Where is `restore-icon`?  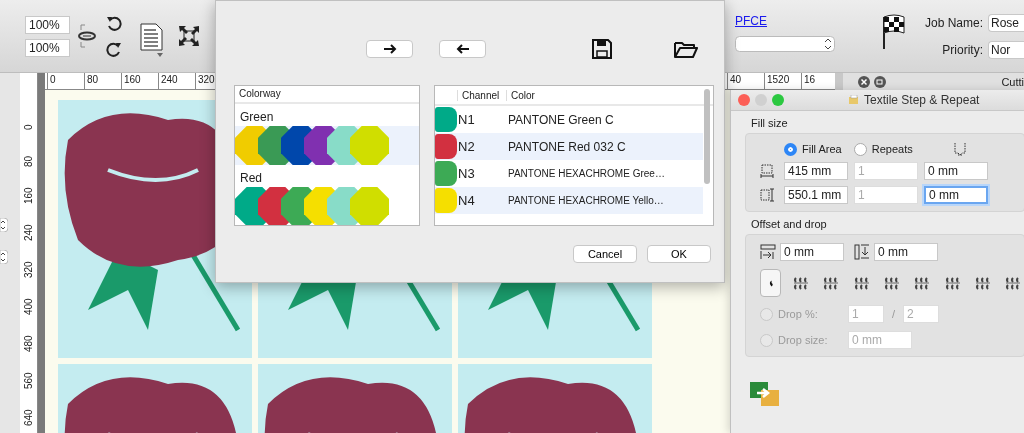
restore-icon is located at coordinates (880, 81).